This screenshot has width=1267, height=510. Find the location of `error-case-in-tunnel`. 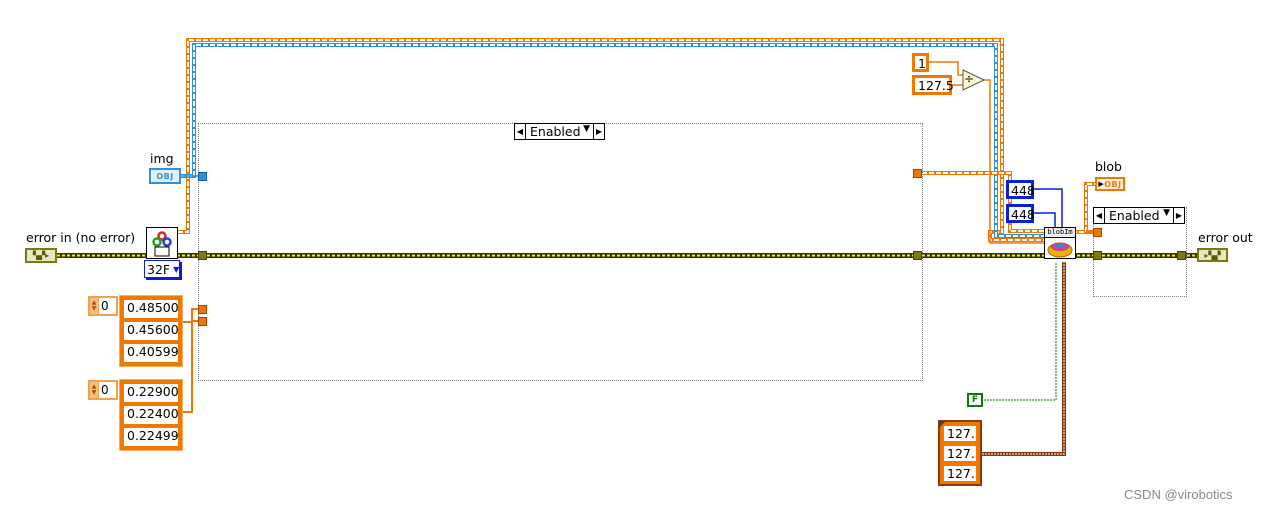

error-case-in-tunnel is located at coordinates (1097, 255).